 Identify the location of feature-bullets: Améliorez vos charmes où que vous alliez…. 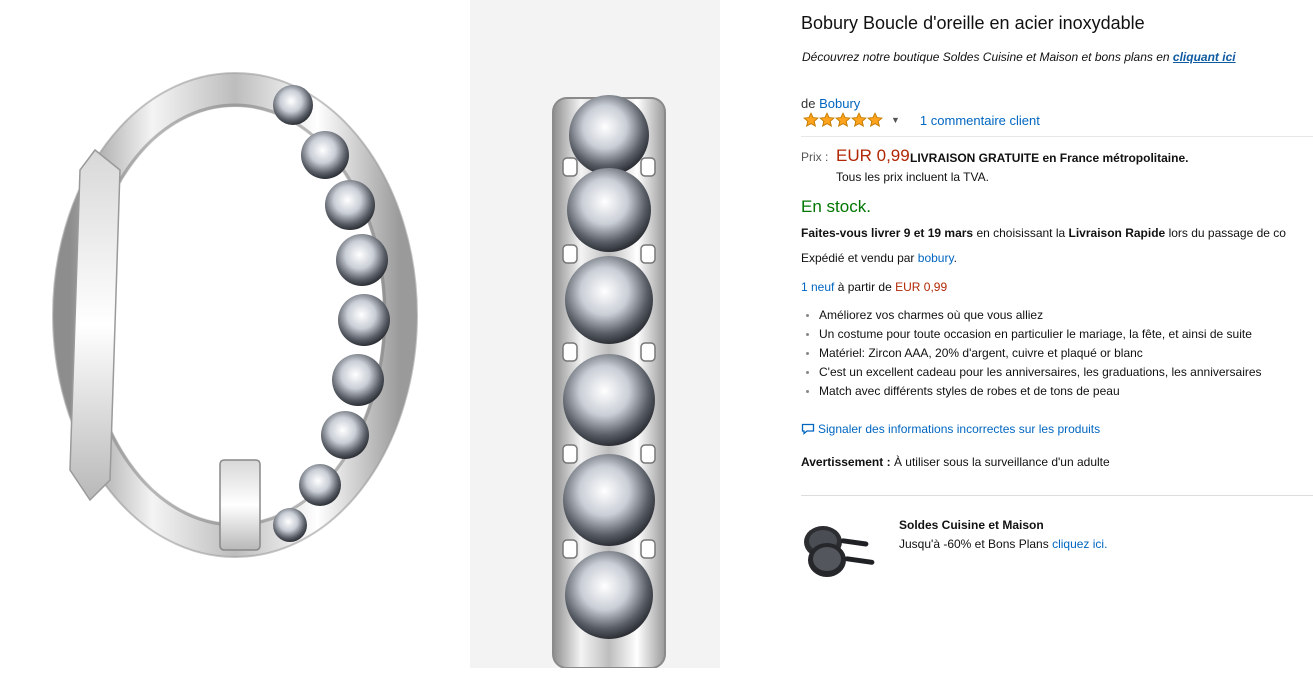
(1032, 355).